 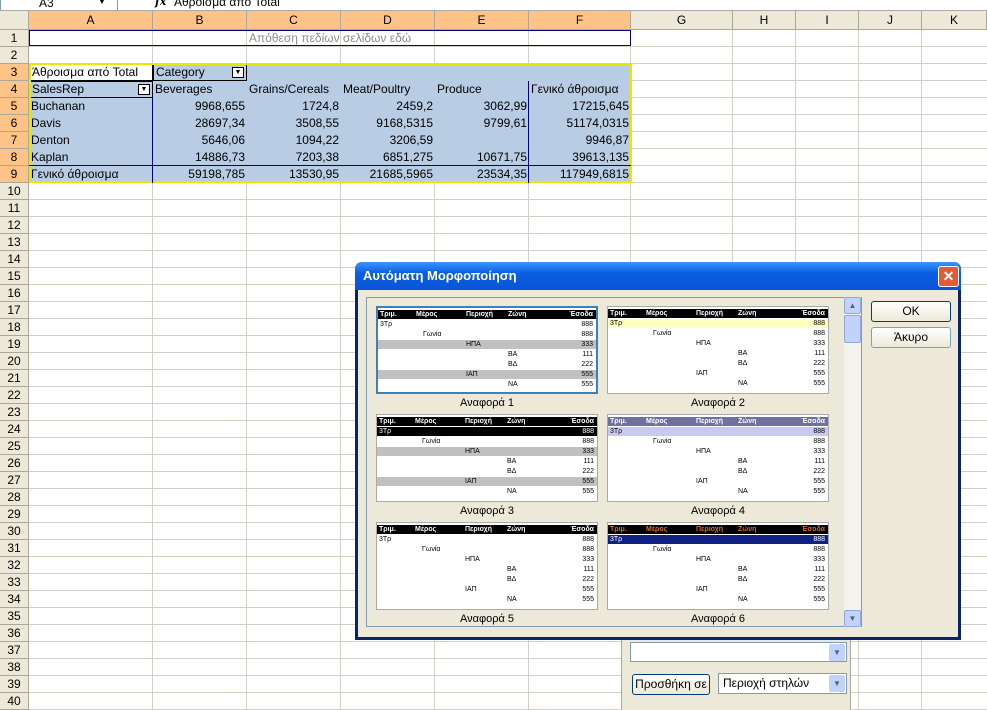 I want to click on pivot-value-cell: 59198,785, so click(x=200, y=174).